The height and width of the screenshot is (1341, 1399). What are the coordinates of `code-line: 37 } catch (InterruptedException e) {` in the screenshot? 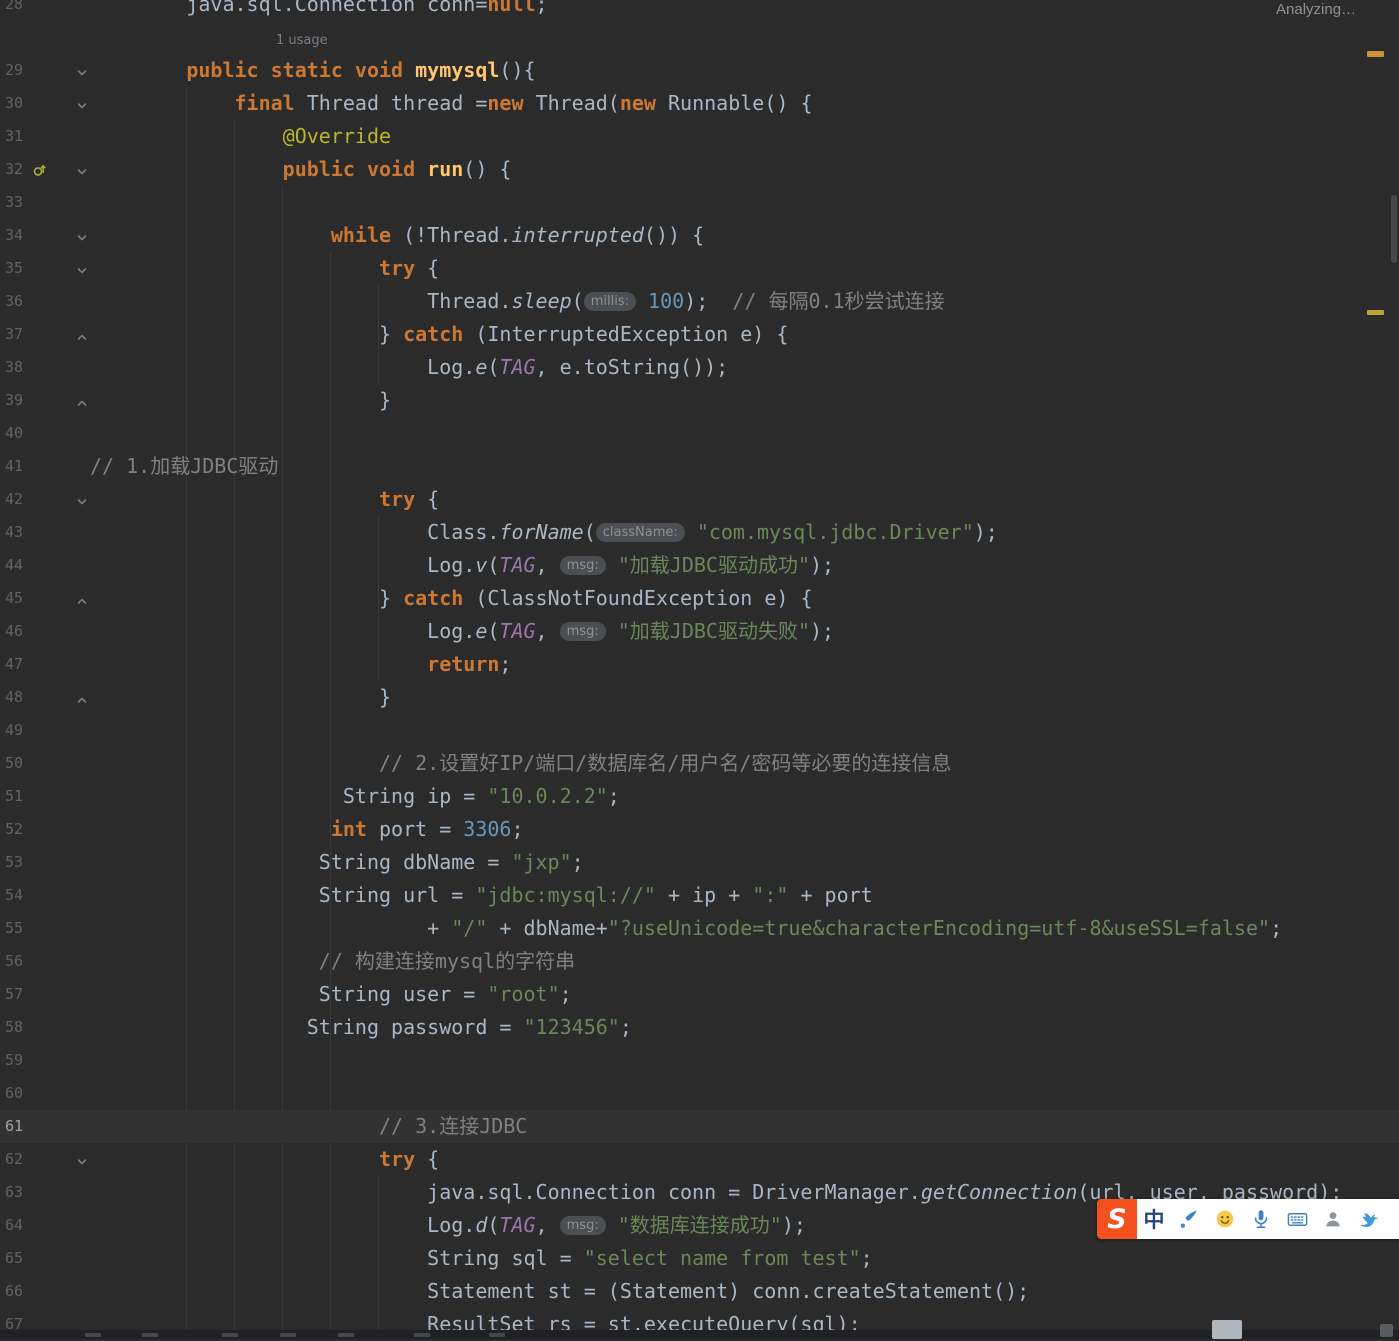 It's located at (699, 334).